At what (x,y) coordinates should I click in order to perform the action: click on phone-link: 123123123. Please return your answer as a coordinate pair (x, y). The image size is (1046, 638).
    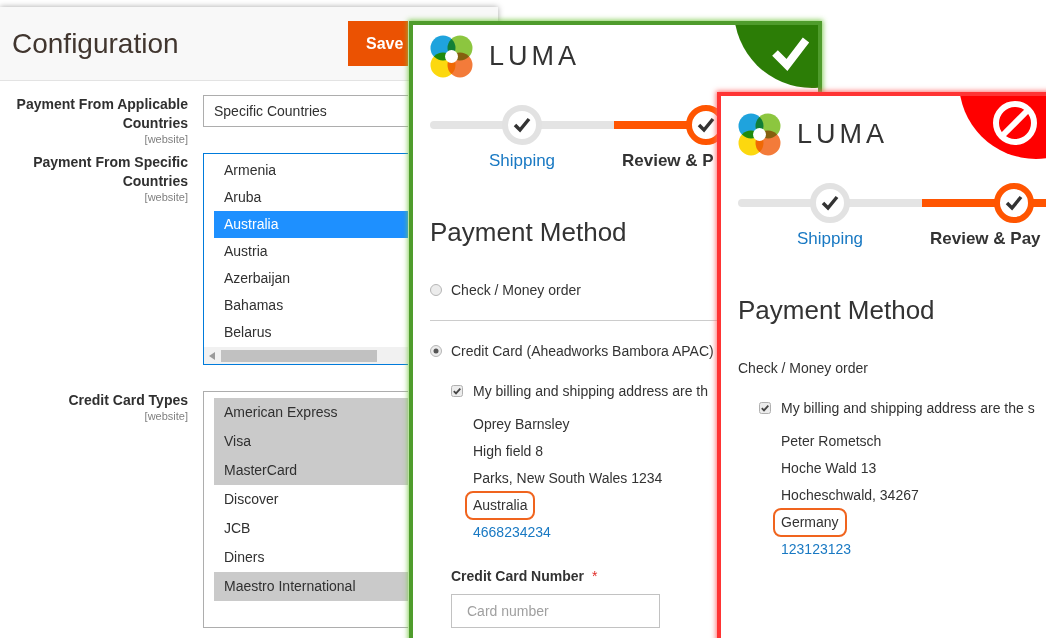
    Looking at the image, I should click on (816, 549).